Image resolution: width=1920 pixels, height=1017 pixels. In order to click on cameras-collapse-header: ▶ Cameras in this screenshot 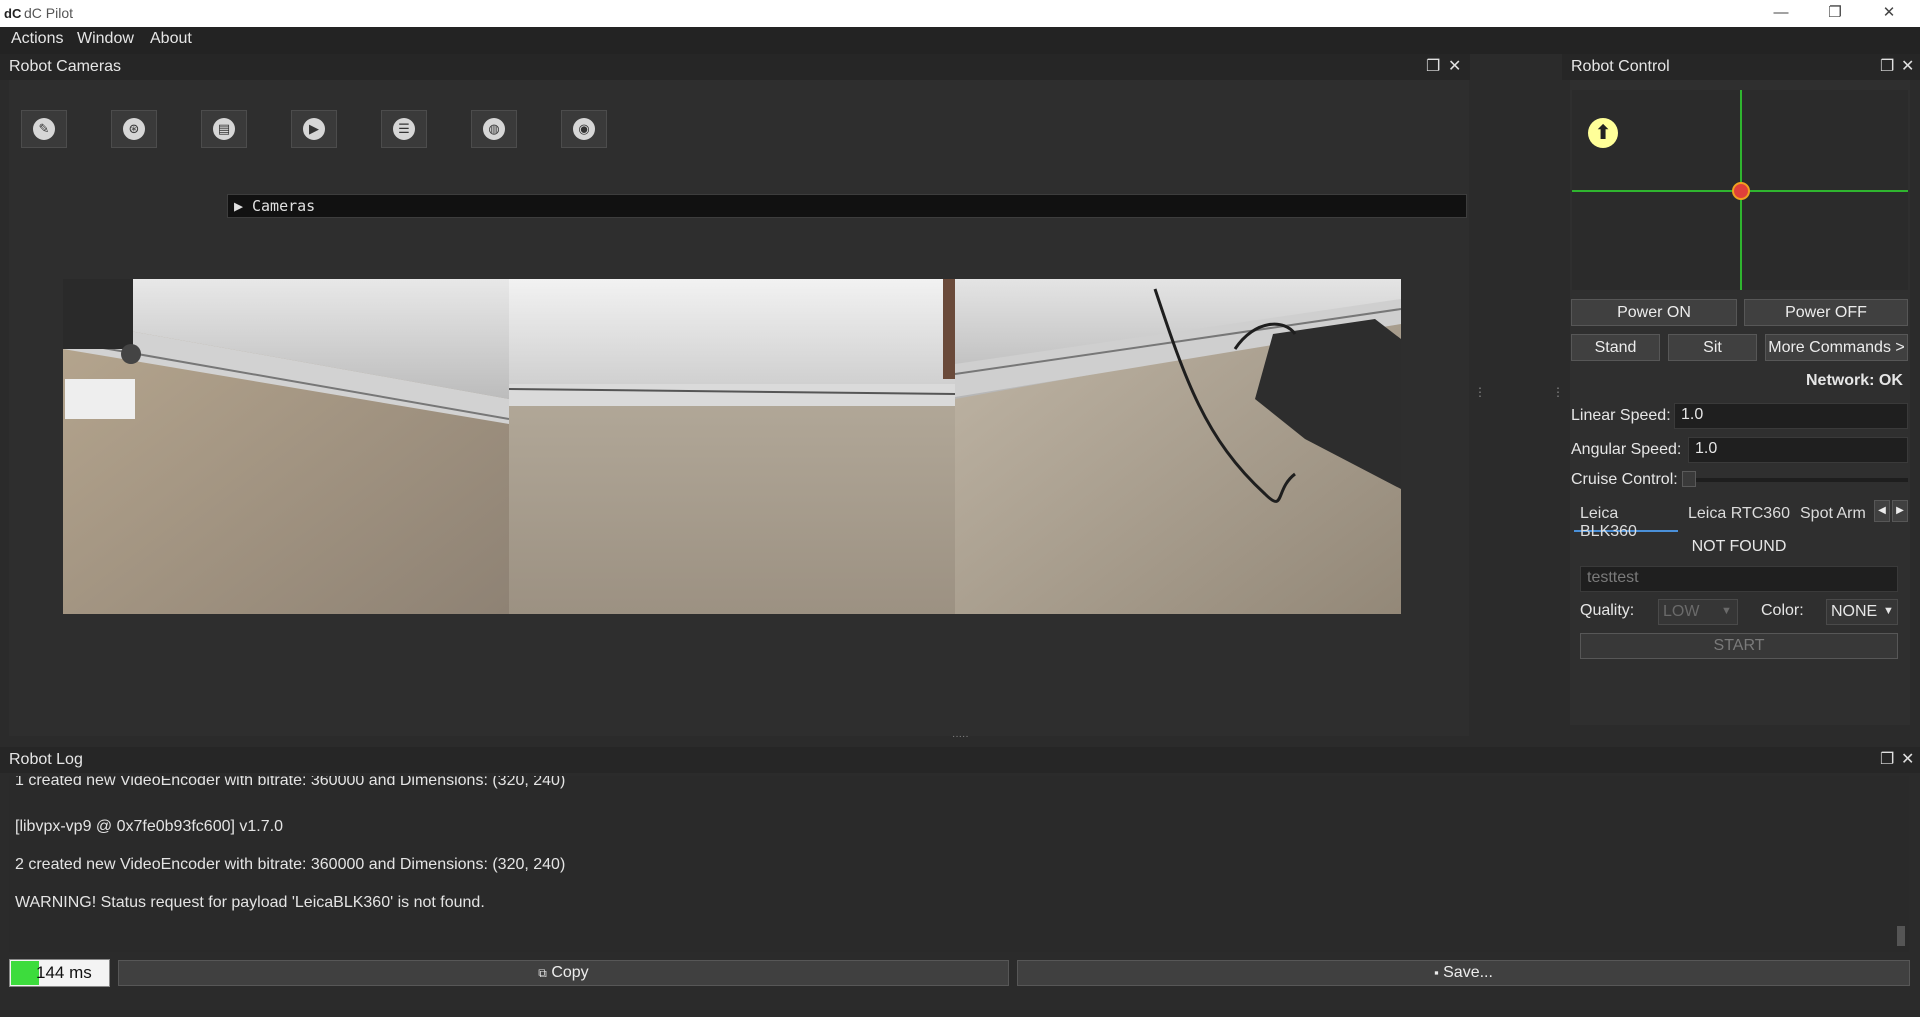, I will do `click(847, 206)`.